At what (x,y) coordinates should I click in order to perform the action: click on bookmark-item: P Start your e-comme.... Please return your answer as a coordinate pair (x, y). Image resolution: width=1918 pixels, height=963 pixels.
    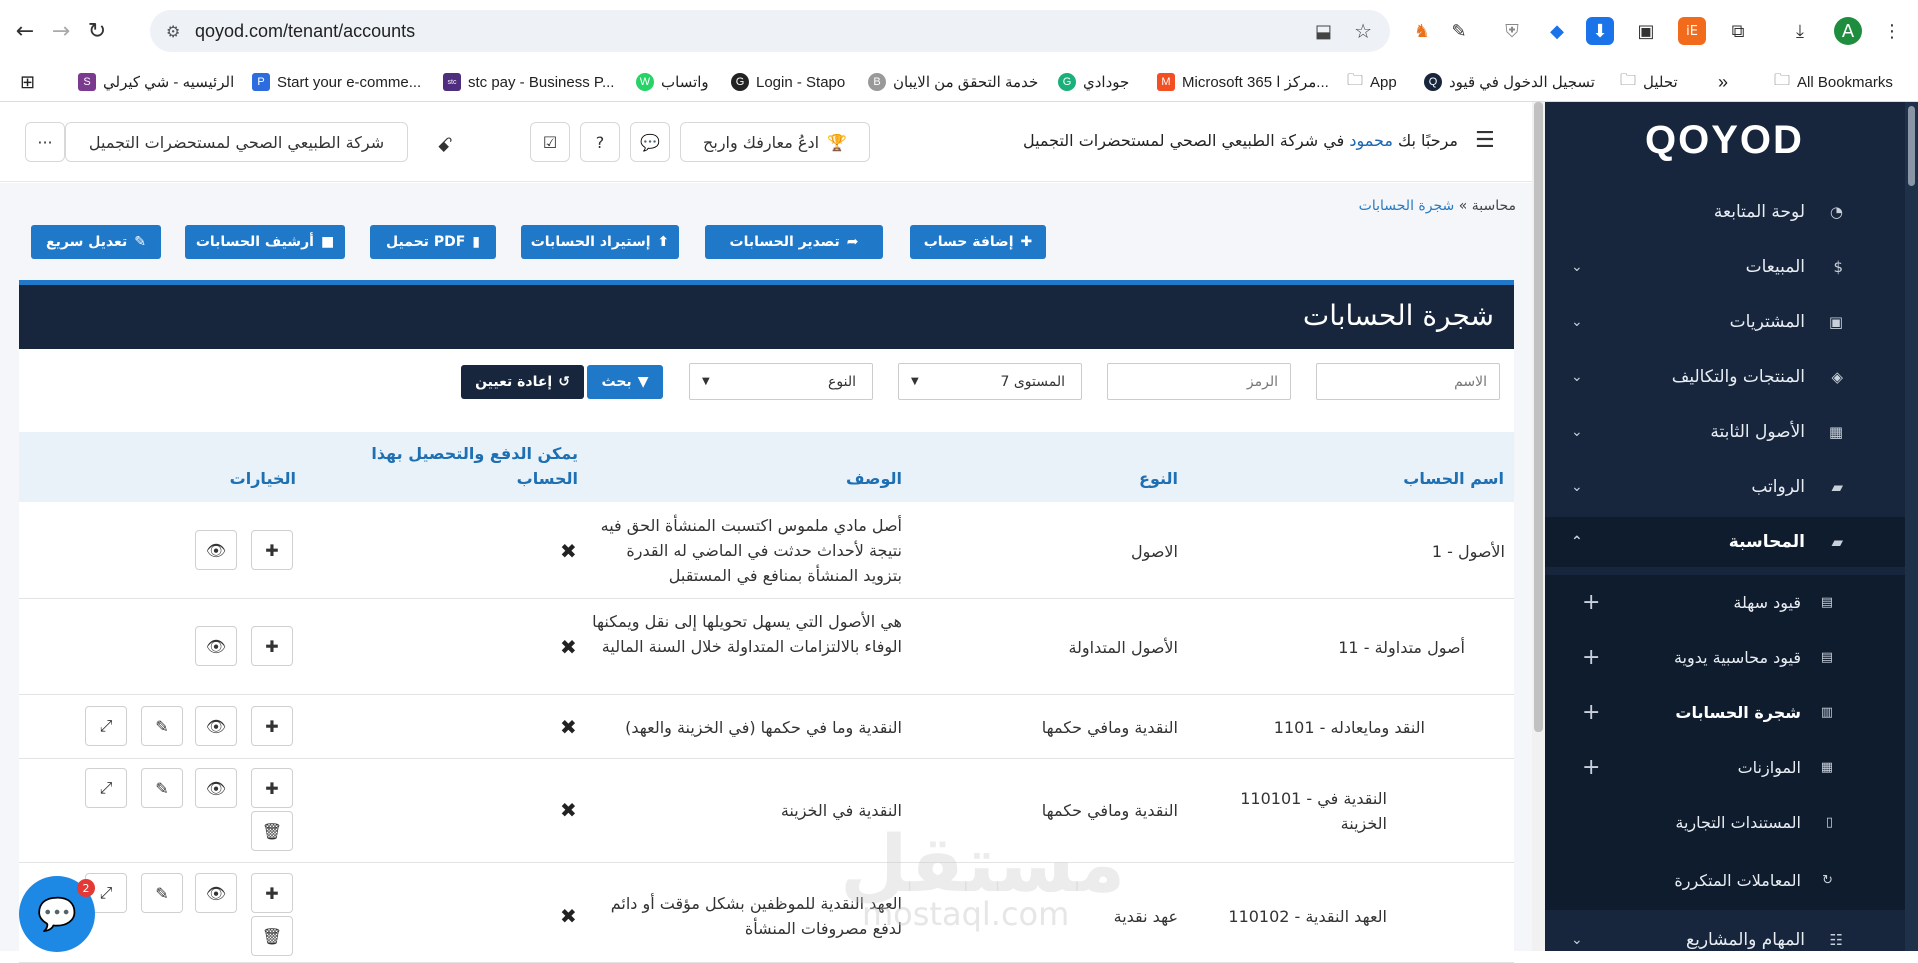
    Looking at the image, I should click on (336, 82).